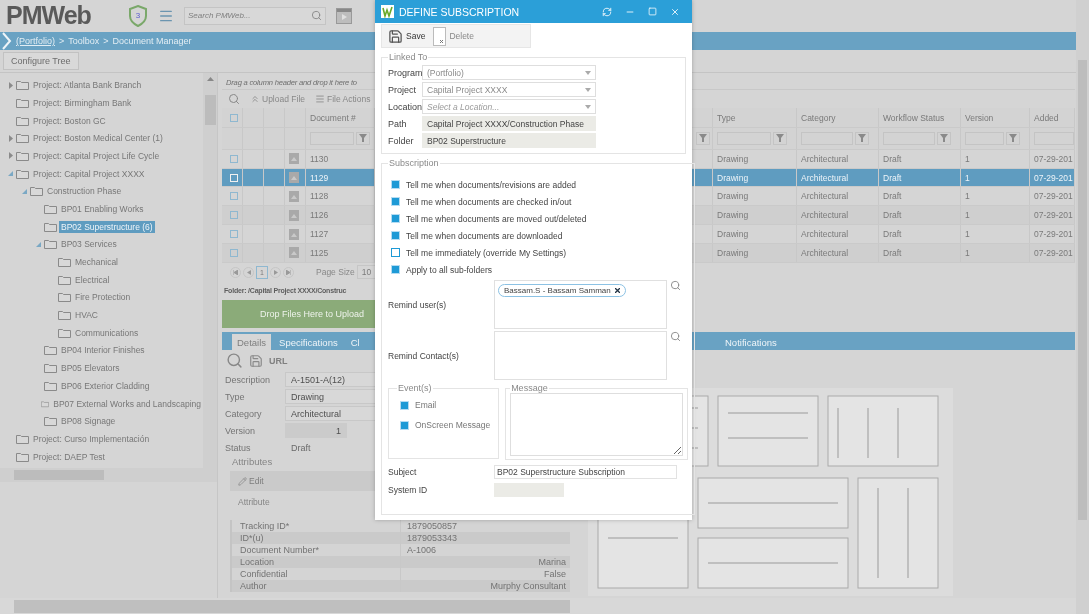 The height and width of the screenshot is (614, 1089). What do you see at coordinates (264, 574) in the screenshot?
I see `table-cell-text: Confidential` at bounding box center [264, 574].